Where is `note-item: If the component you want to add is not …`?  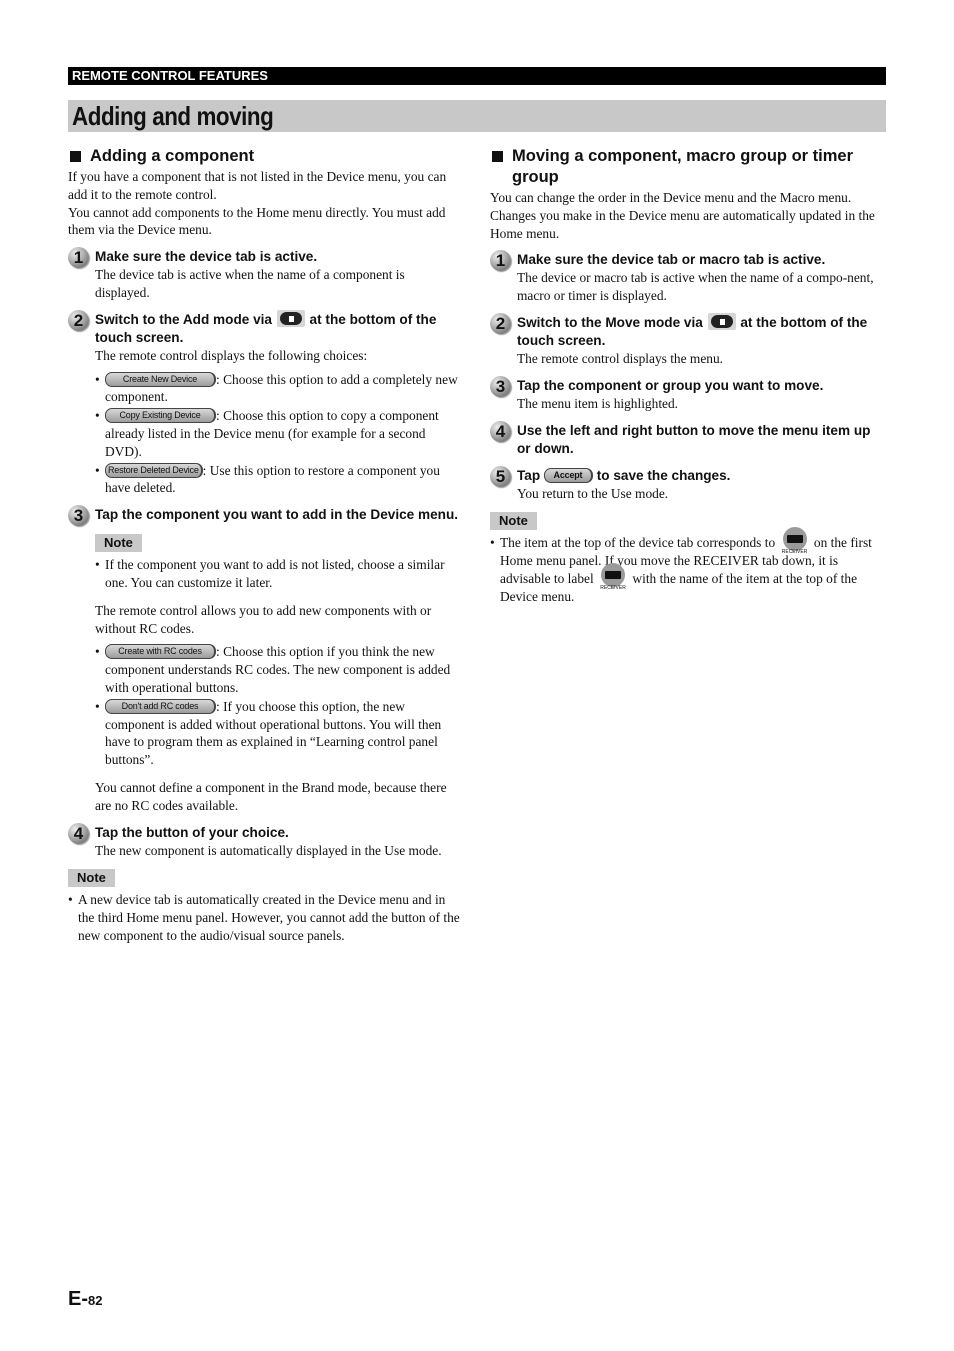 note-item: If the component you want to add is not … is located at coordinates (277, 574).